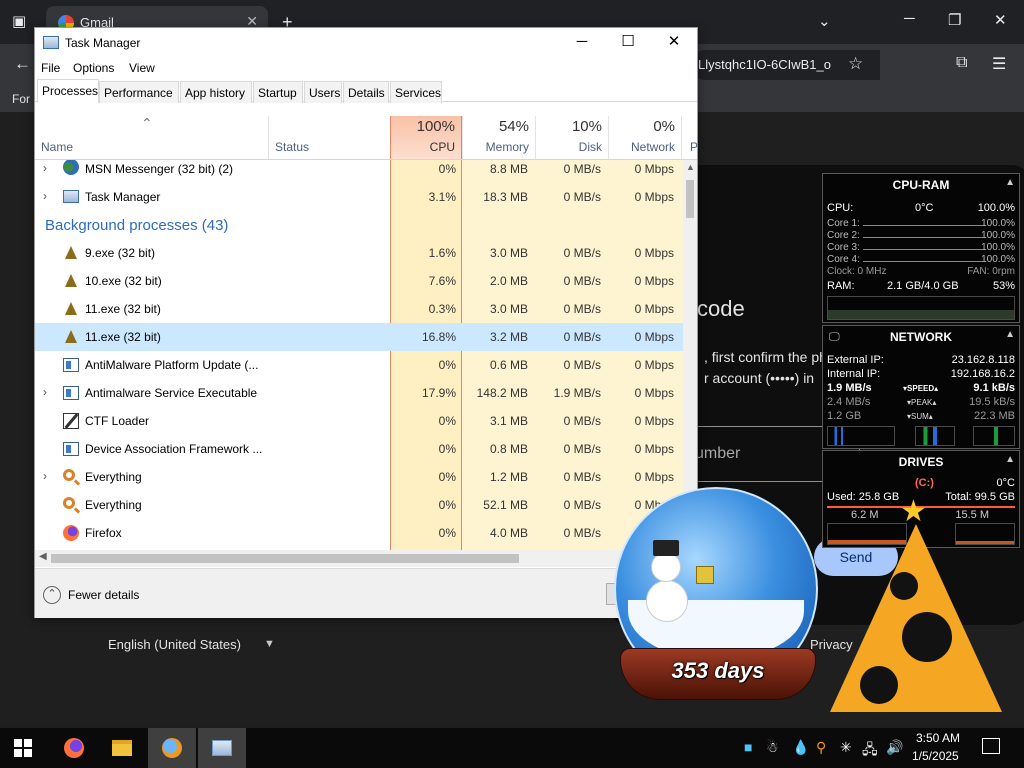  What do you see at coordinates (359, 281) in the screenshot?
I see `process-row: 10.exe (32 bit) 7.6% 2.0 MB 0 MB/s 0 Mbps` at bounding box center [359, 281].